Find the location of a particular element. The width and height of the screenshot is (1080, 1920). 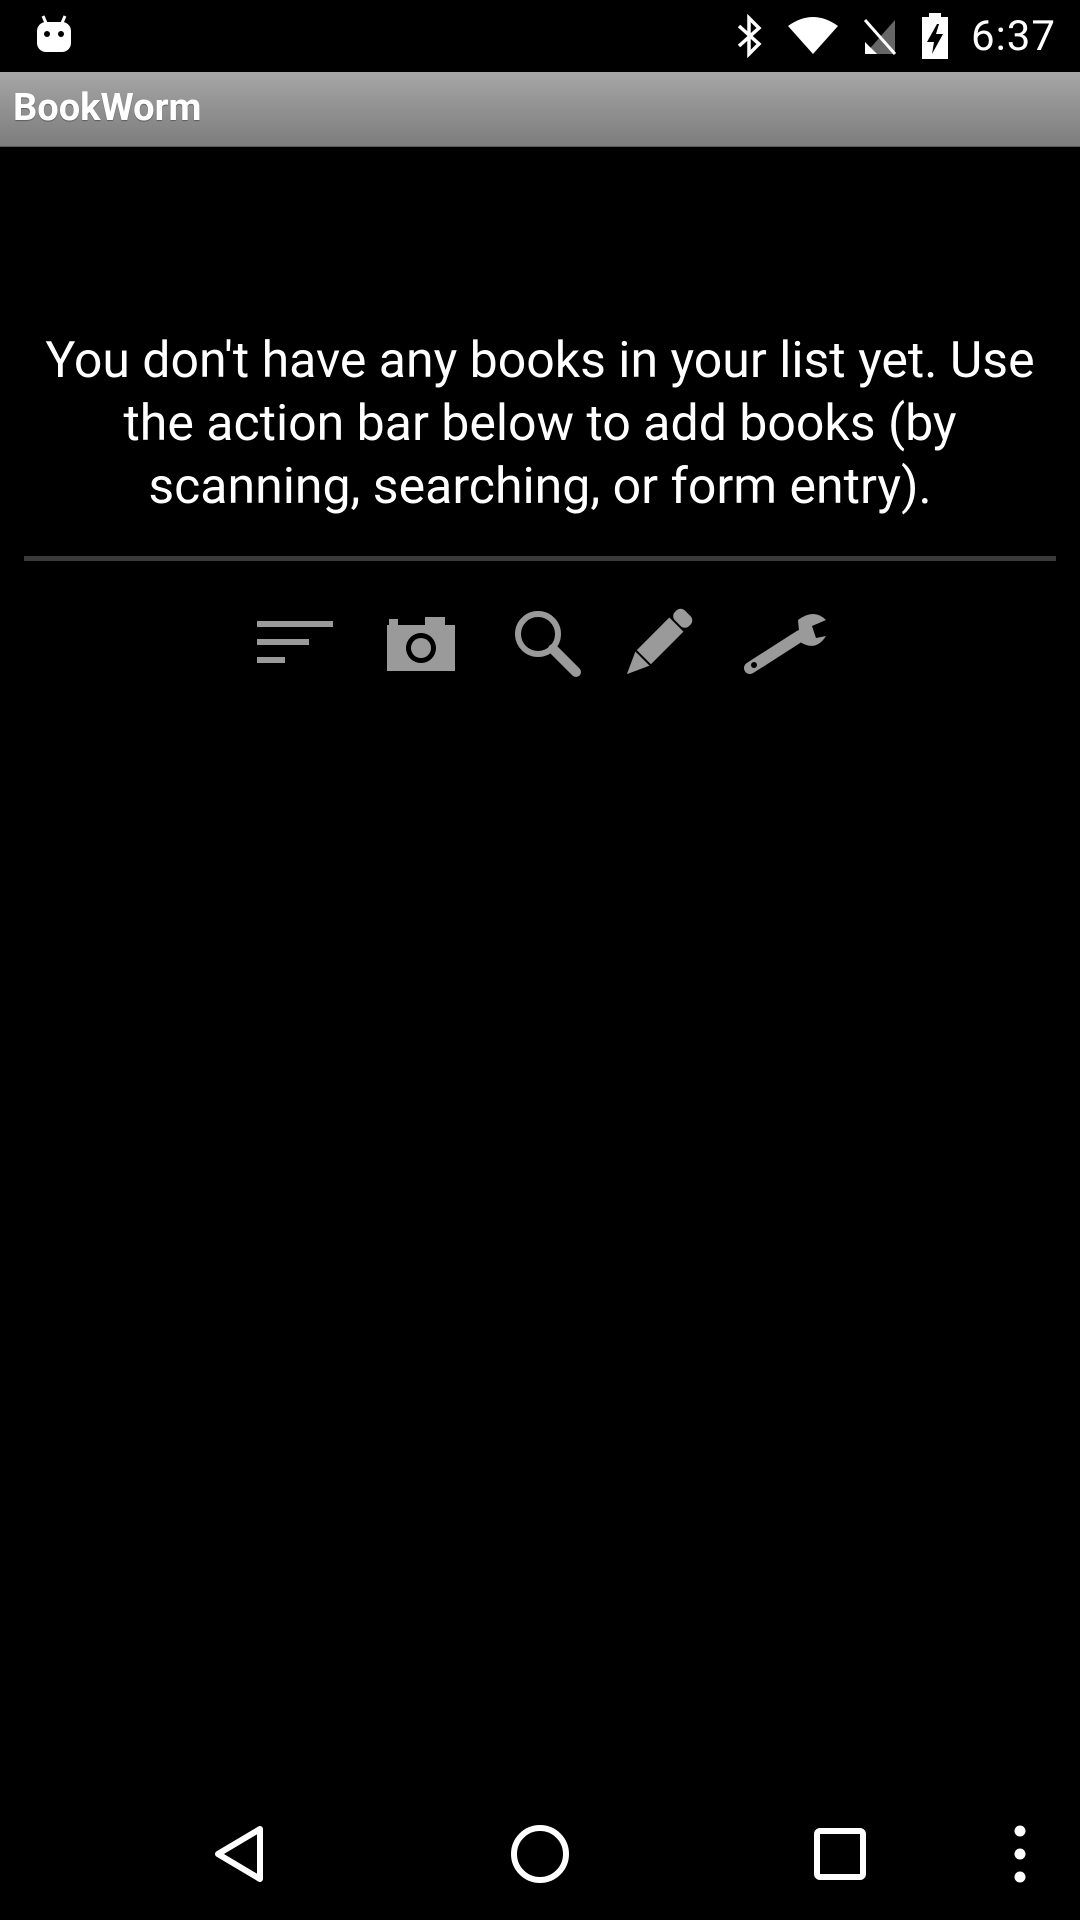

back-button is located at coordinates (240, 1856).